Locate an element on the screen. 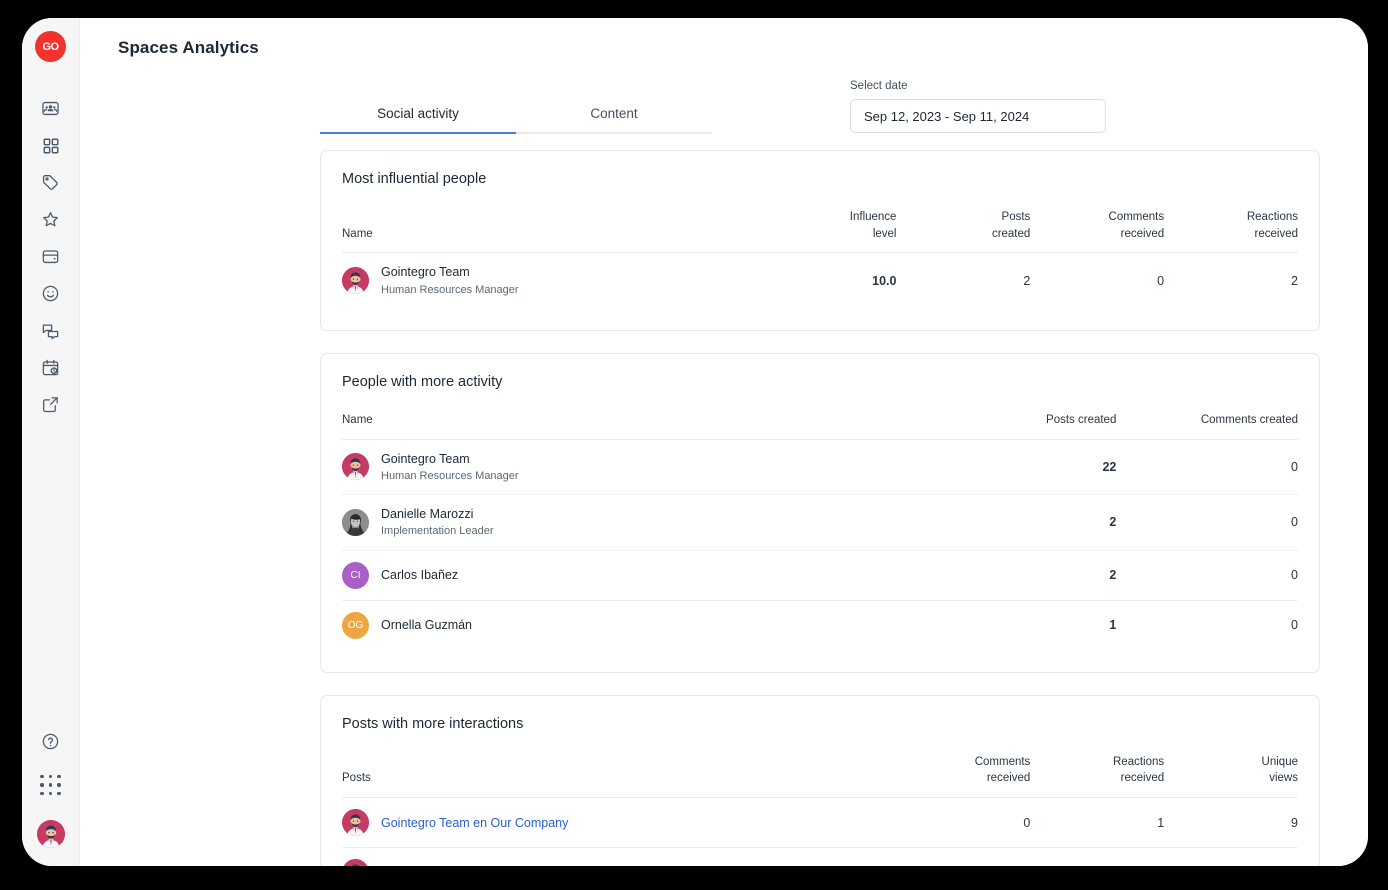 This screenshot has height=890, width=1388. post-link: Gointegro Team en Our Company is located at coordinates (474, 823).